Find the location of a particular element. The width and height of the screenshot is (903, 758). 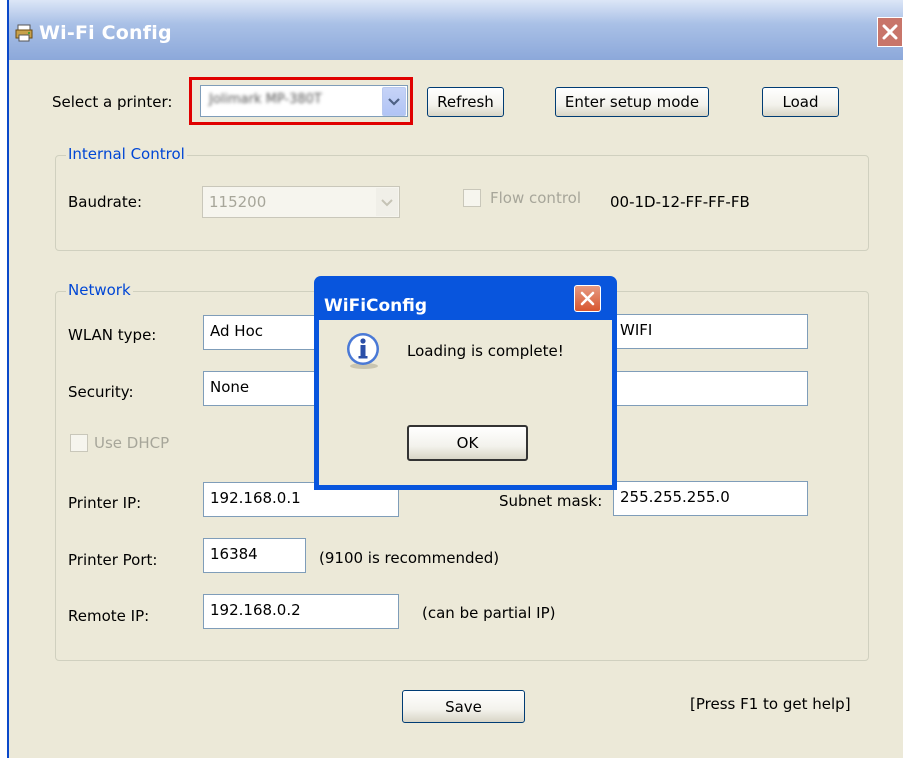

printer-select-value: Jolimark MP-380T is located at coordinates (265, 99).